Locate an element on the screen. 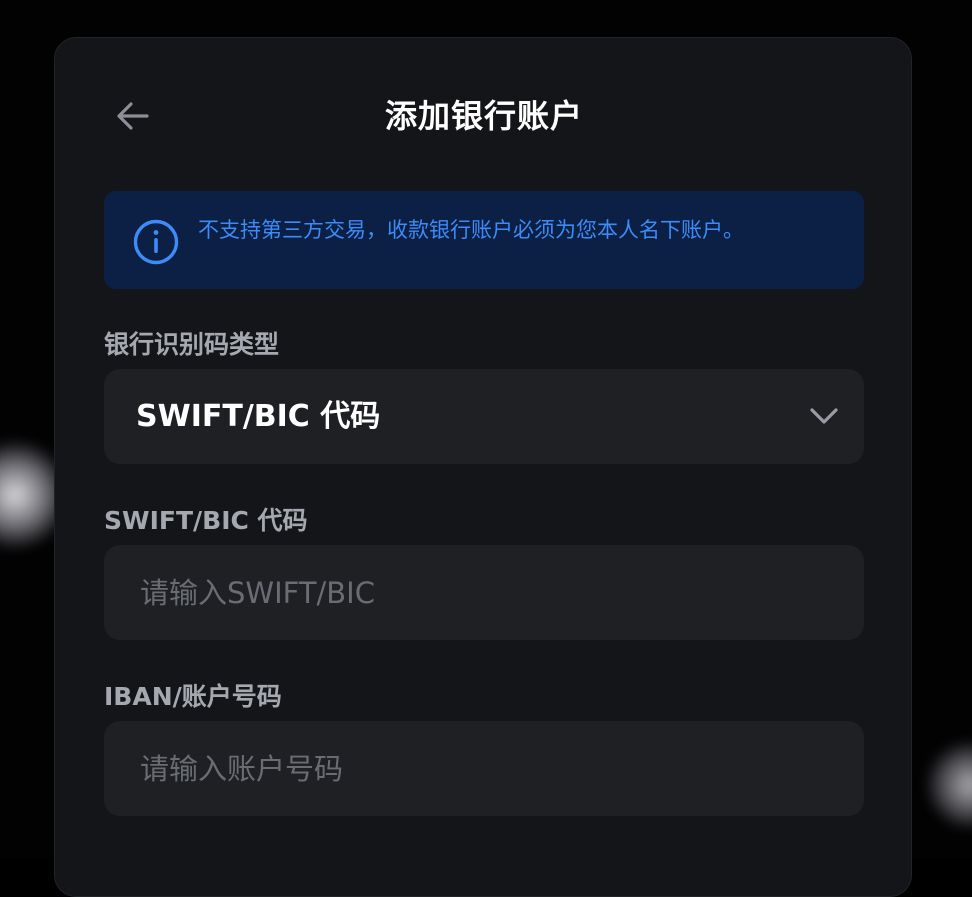 The width and height of the screenshot is (972, 897). swift-bic-input is located at coordinates (484, 592).